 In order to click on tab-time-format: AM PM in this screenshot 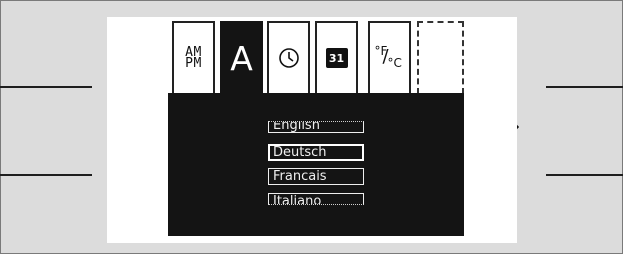, I will do `click(193, 58)`.